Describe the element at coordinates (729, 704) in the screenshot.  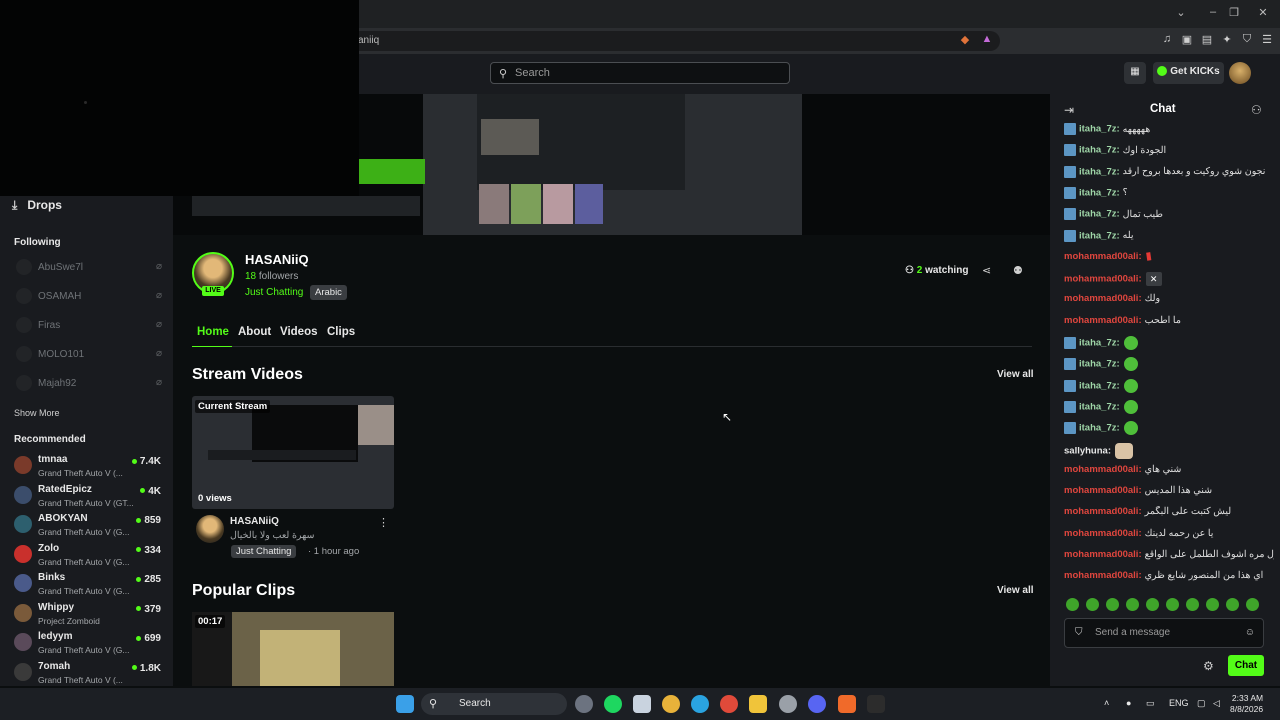
I see `chrome-icon` at that location.